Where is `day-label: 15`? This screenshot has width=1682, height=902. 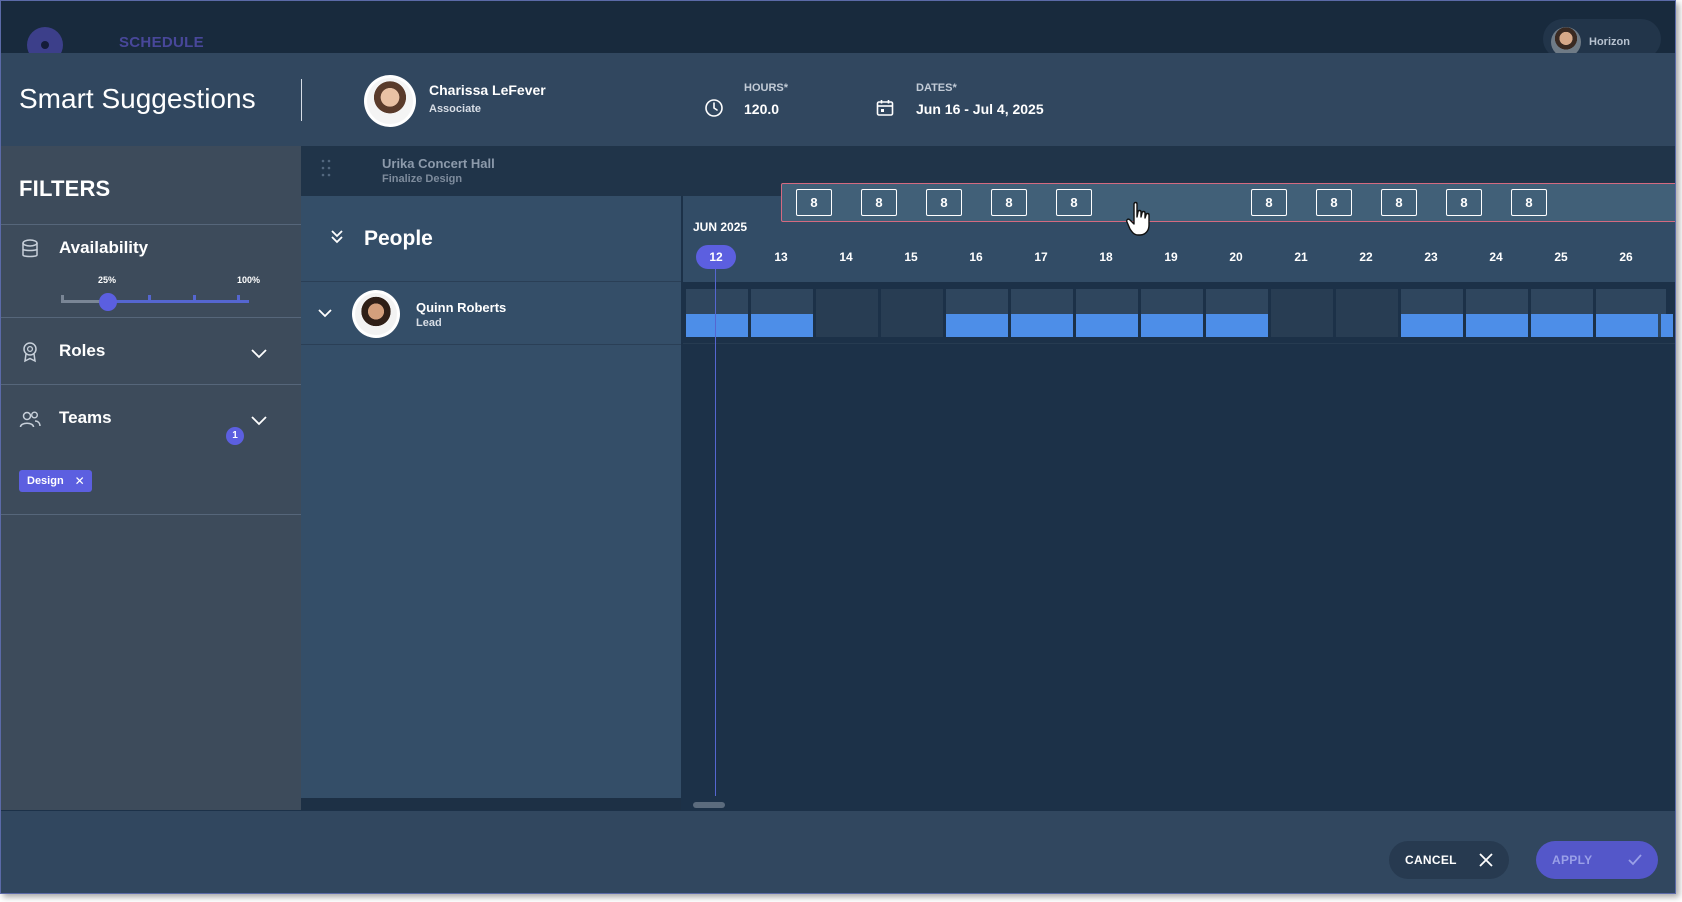 day-label: 15 is located at coordinates (911, 257).